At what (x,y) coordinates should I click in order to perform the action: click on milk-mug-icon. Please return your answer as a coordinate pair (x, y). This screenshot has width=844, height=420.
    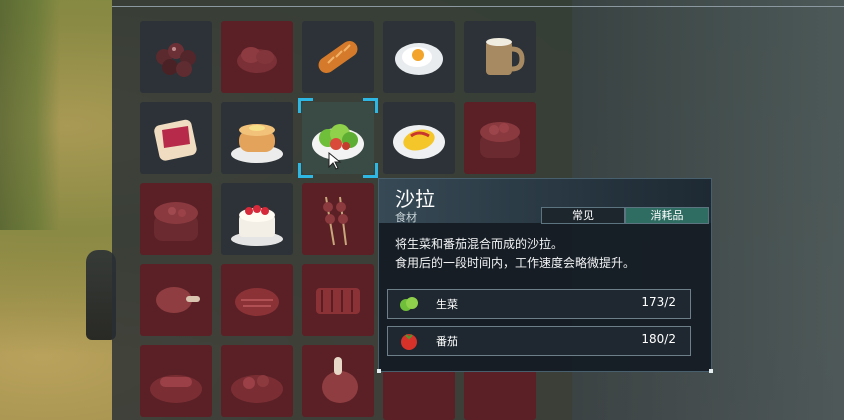
    Looking at the image, I should click on (505, 56).